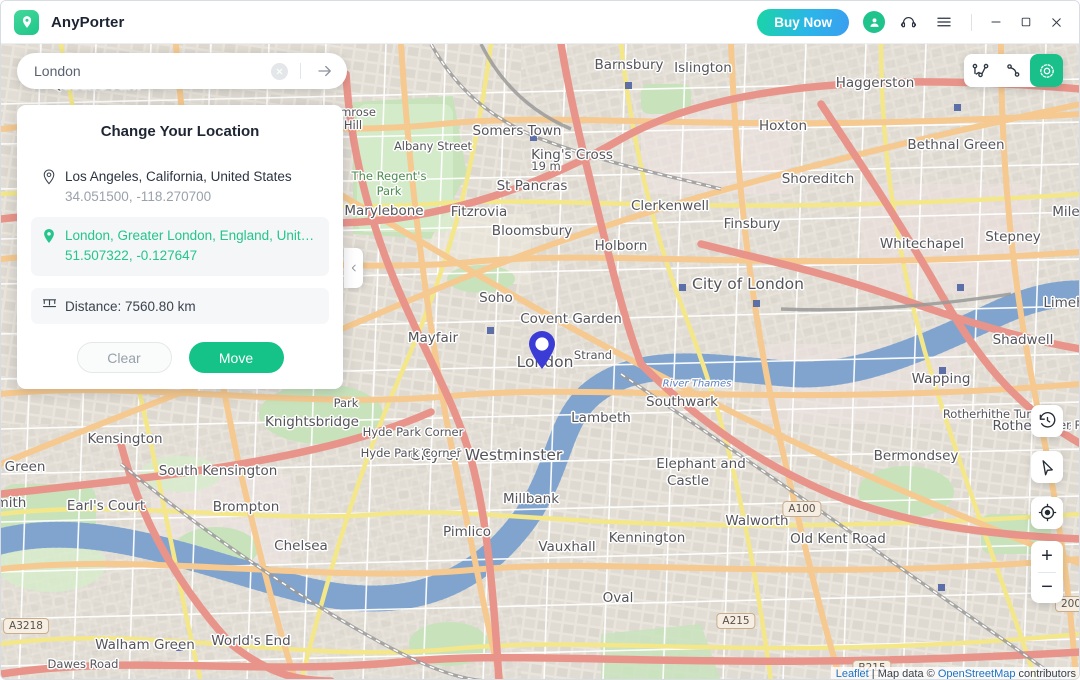  I want to click on road-shield: A100, so click(802, 509).